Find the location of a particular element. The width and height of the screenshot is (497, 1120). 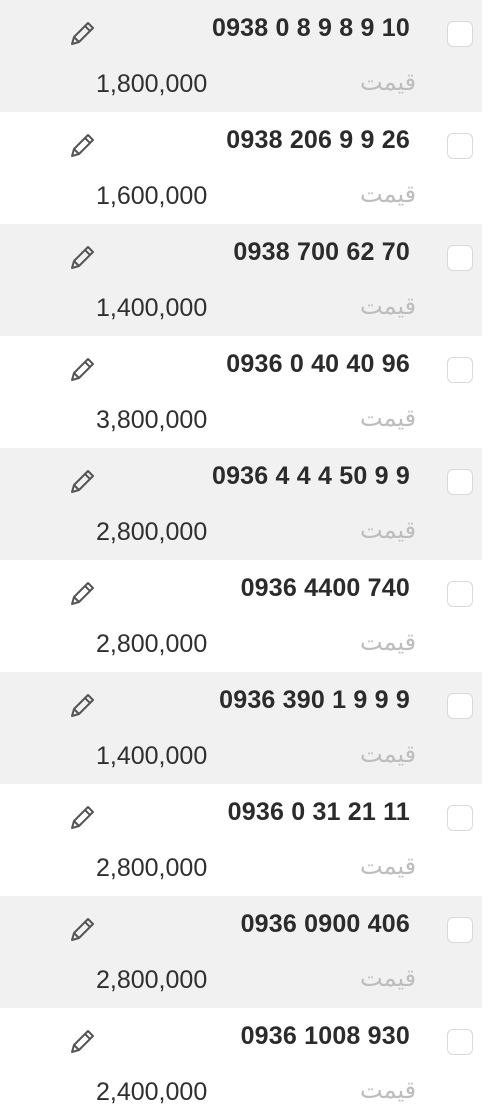

phone-number: 0938 700 62 70 is located at coordinates (321, 252).